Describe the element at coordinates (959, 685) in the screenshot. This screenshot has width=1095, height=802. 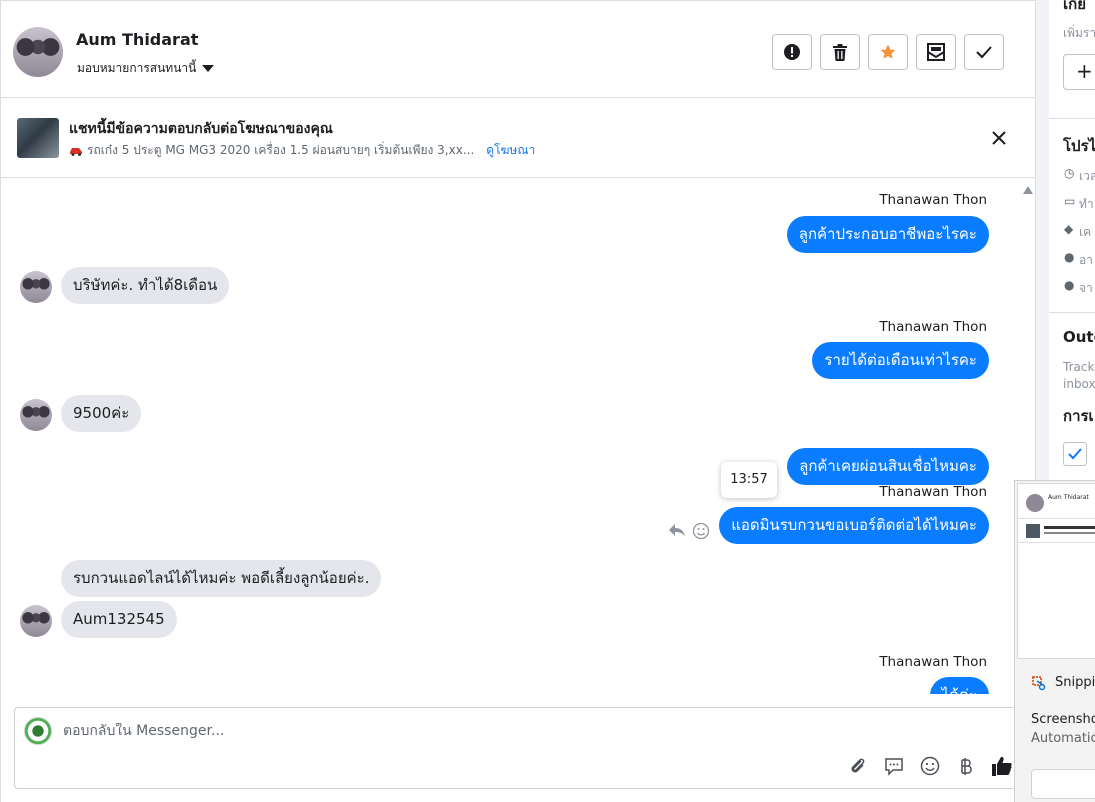
I see `message-bubble-outgoing: ได้ค่ะ` at that location.